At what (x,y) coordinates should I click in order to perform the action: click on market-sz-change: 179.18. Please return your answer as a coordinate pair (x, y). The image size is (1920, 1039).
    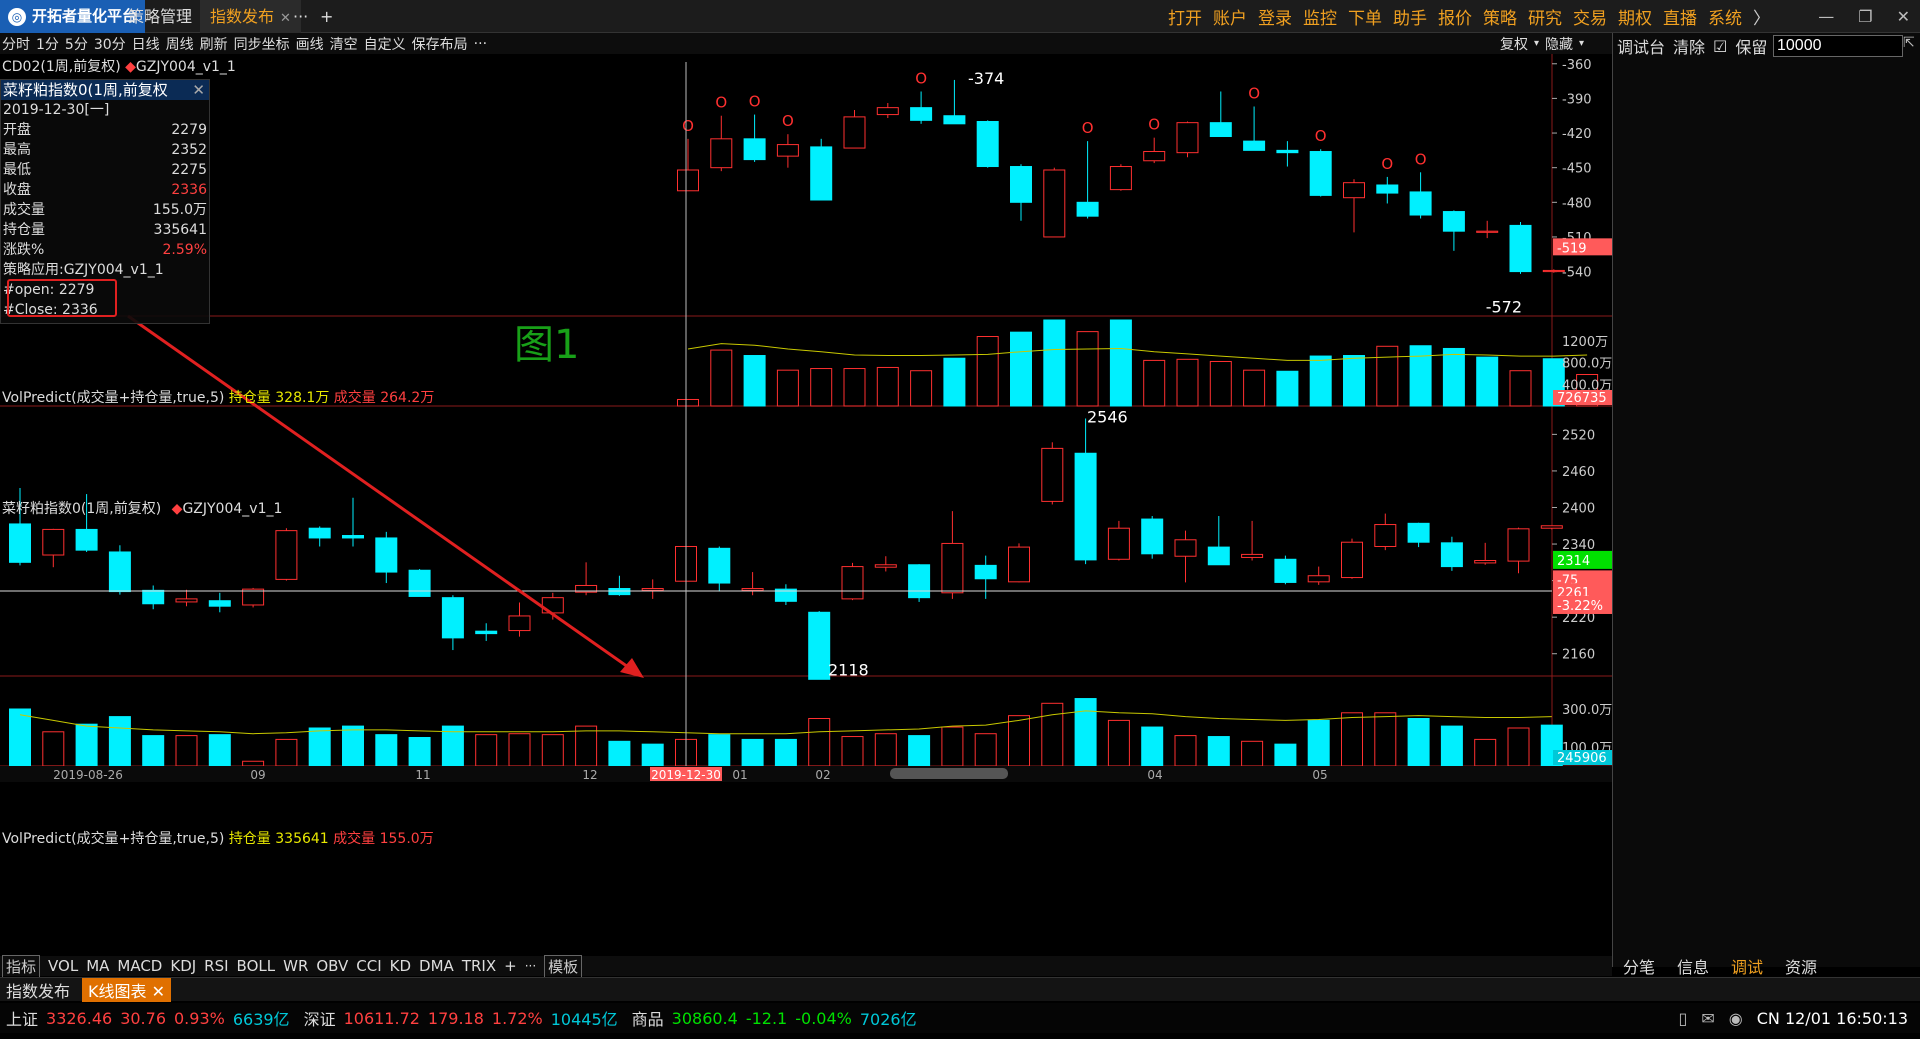
    Looking at the image, I should click on (455, 1018).